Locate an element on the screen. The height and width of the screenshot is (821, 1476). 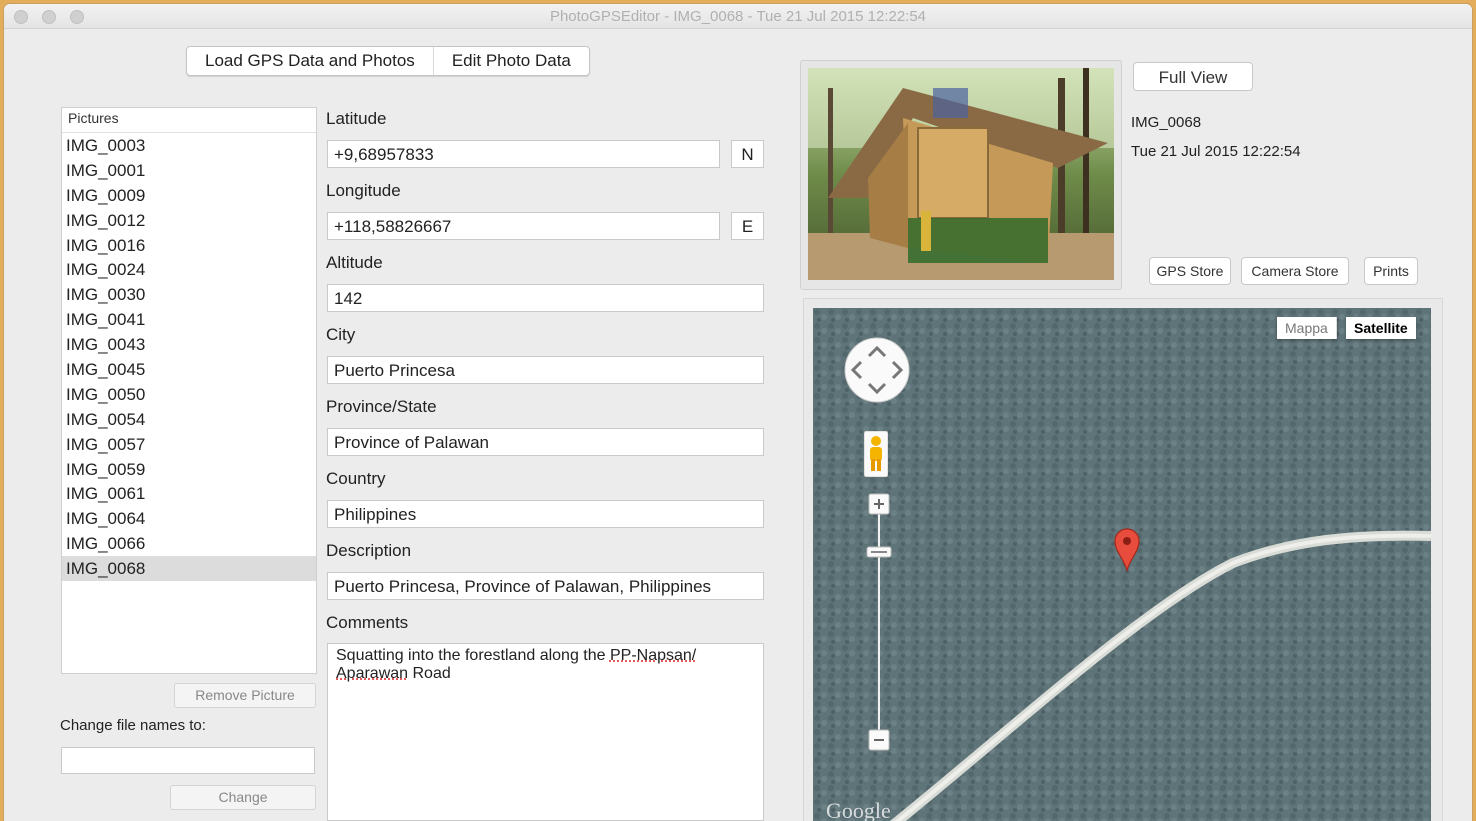
full-view-button: Full View is located at coordinates (1193, 76).